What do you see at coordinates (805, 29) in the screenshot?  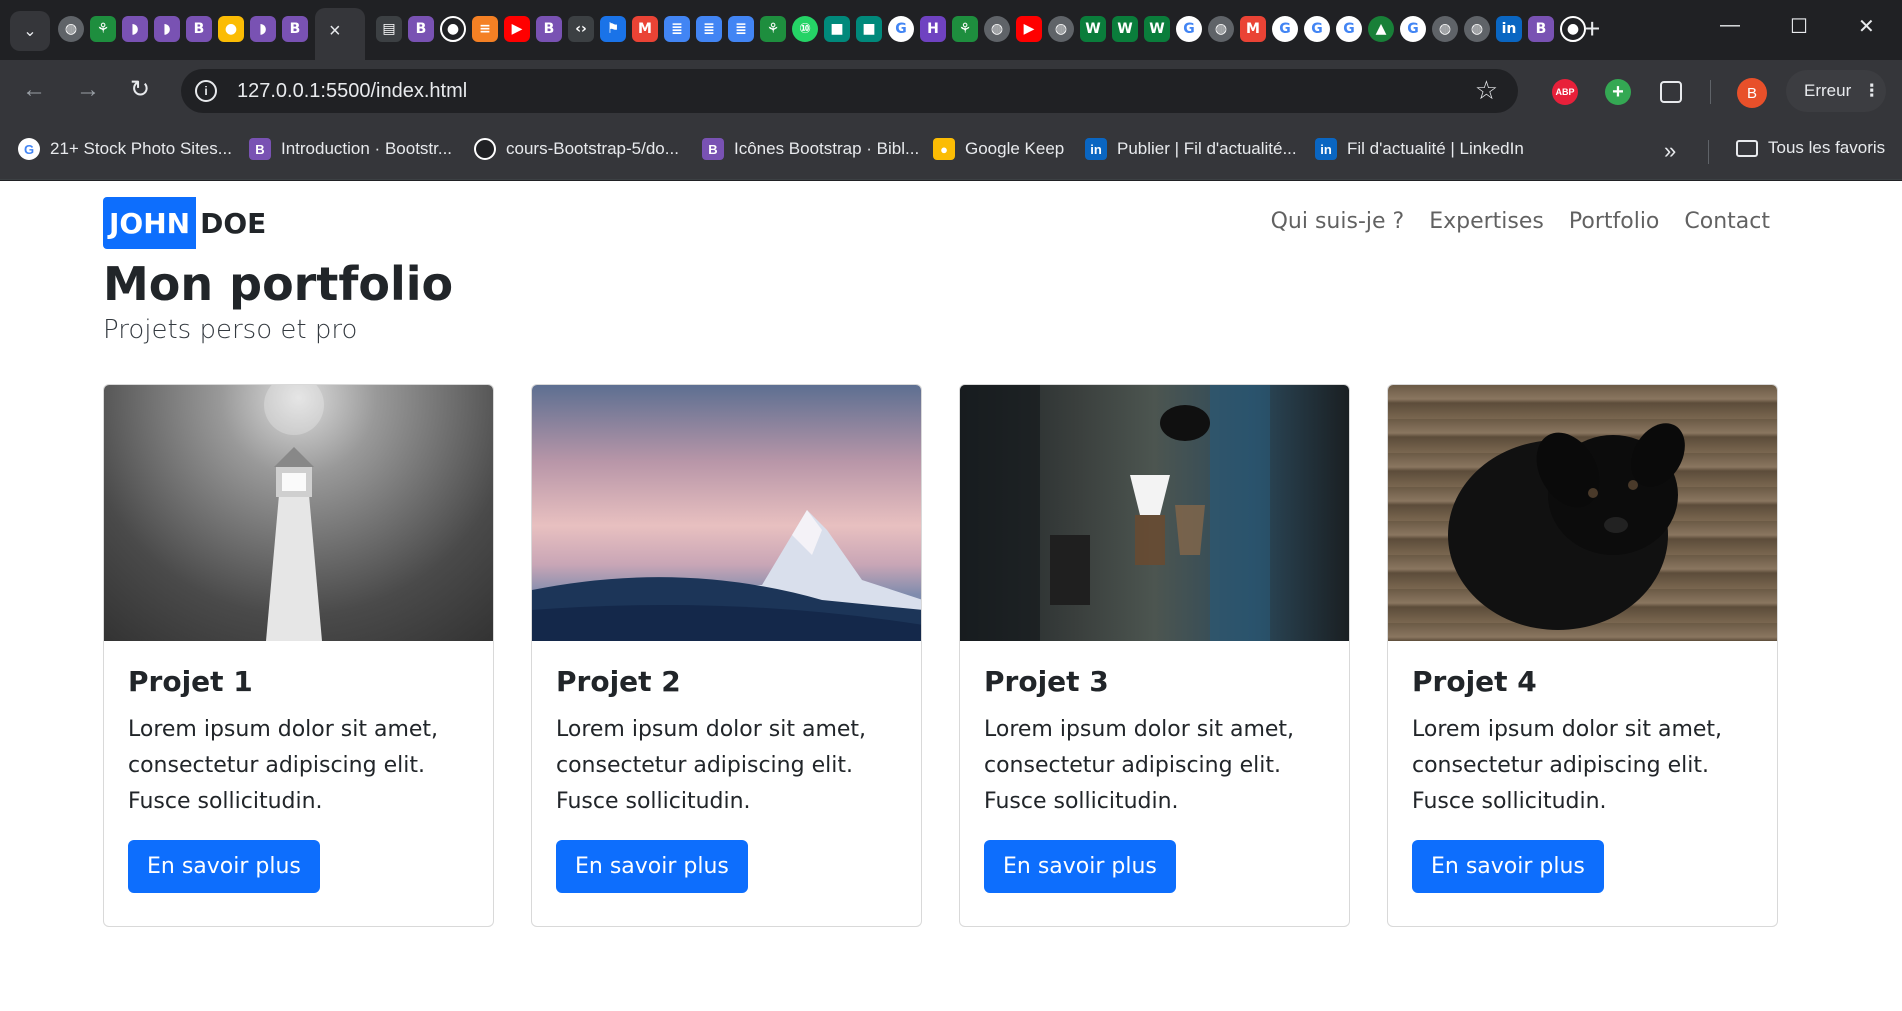 I see `whatsapp-icon: ⑩` at bounding box center [805, 29].